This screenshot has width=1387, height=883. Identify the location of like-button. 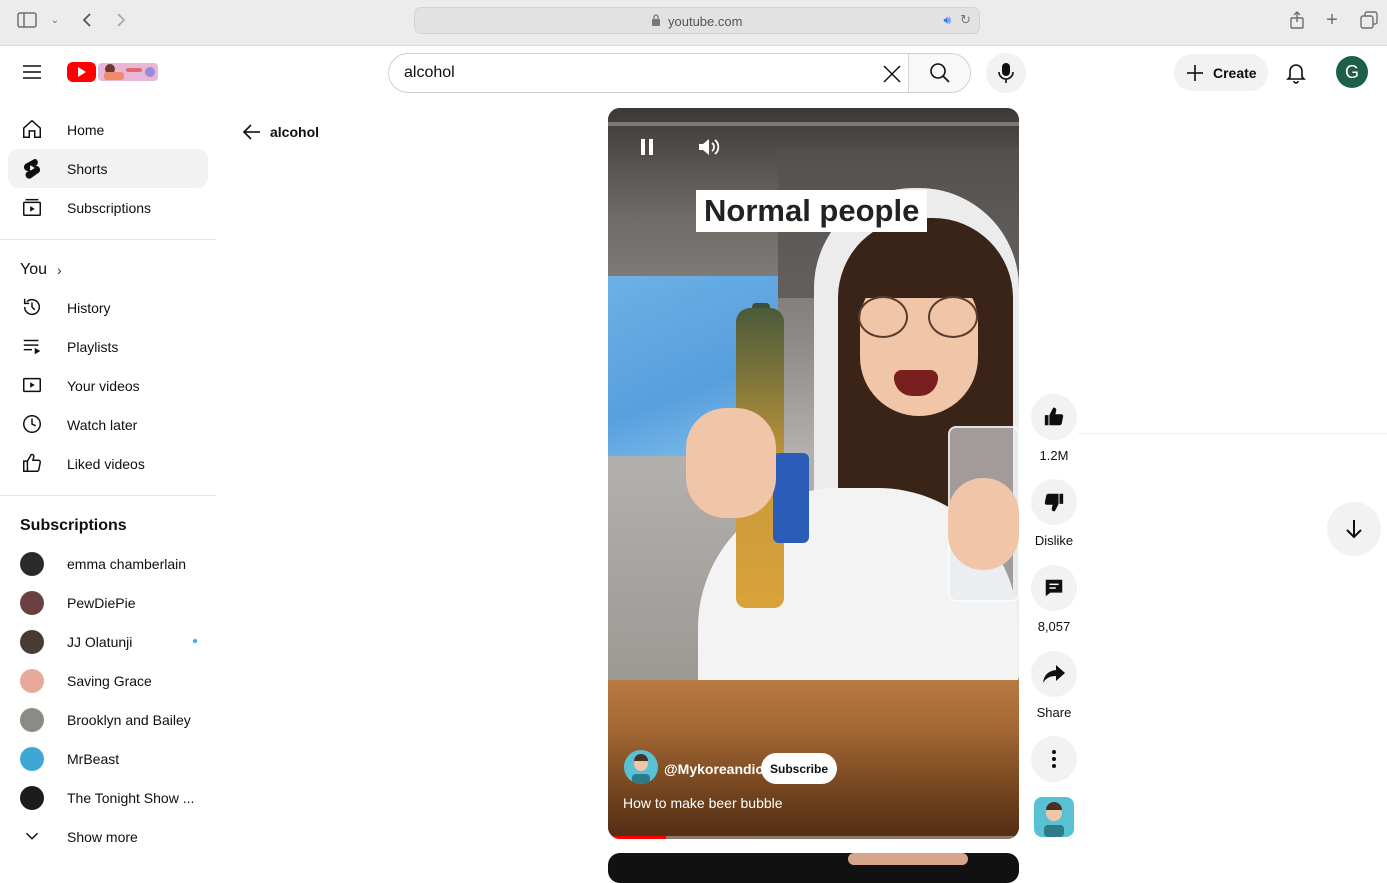
(1054, 417).